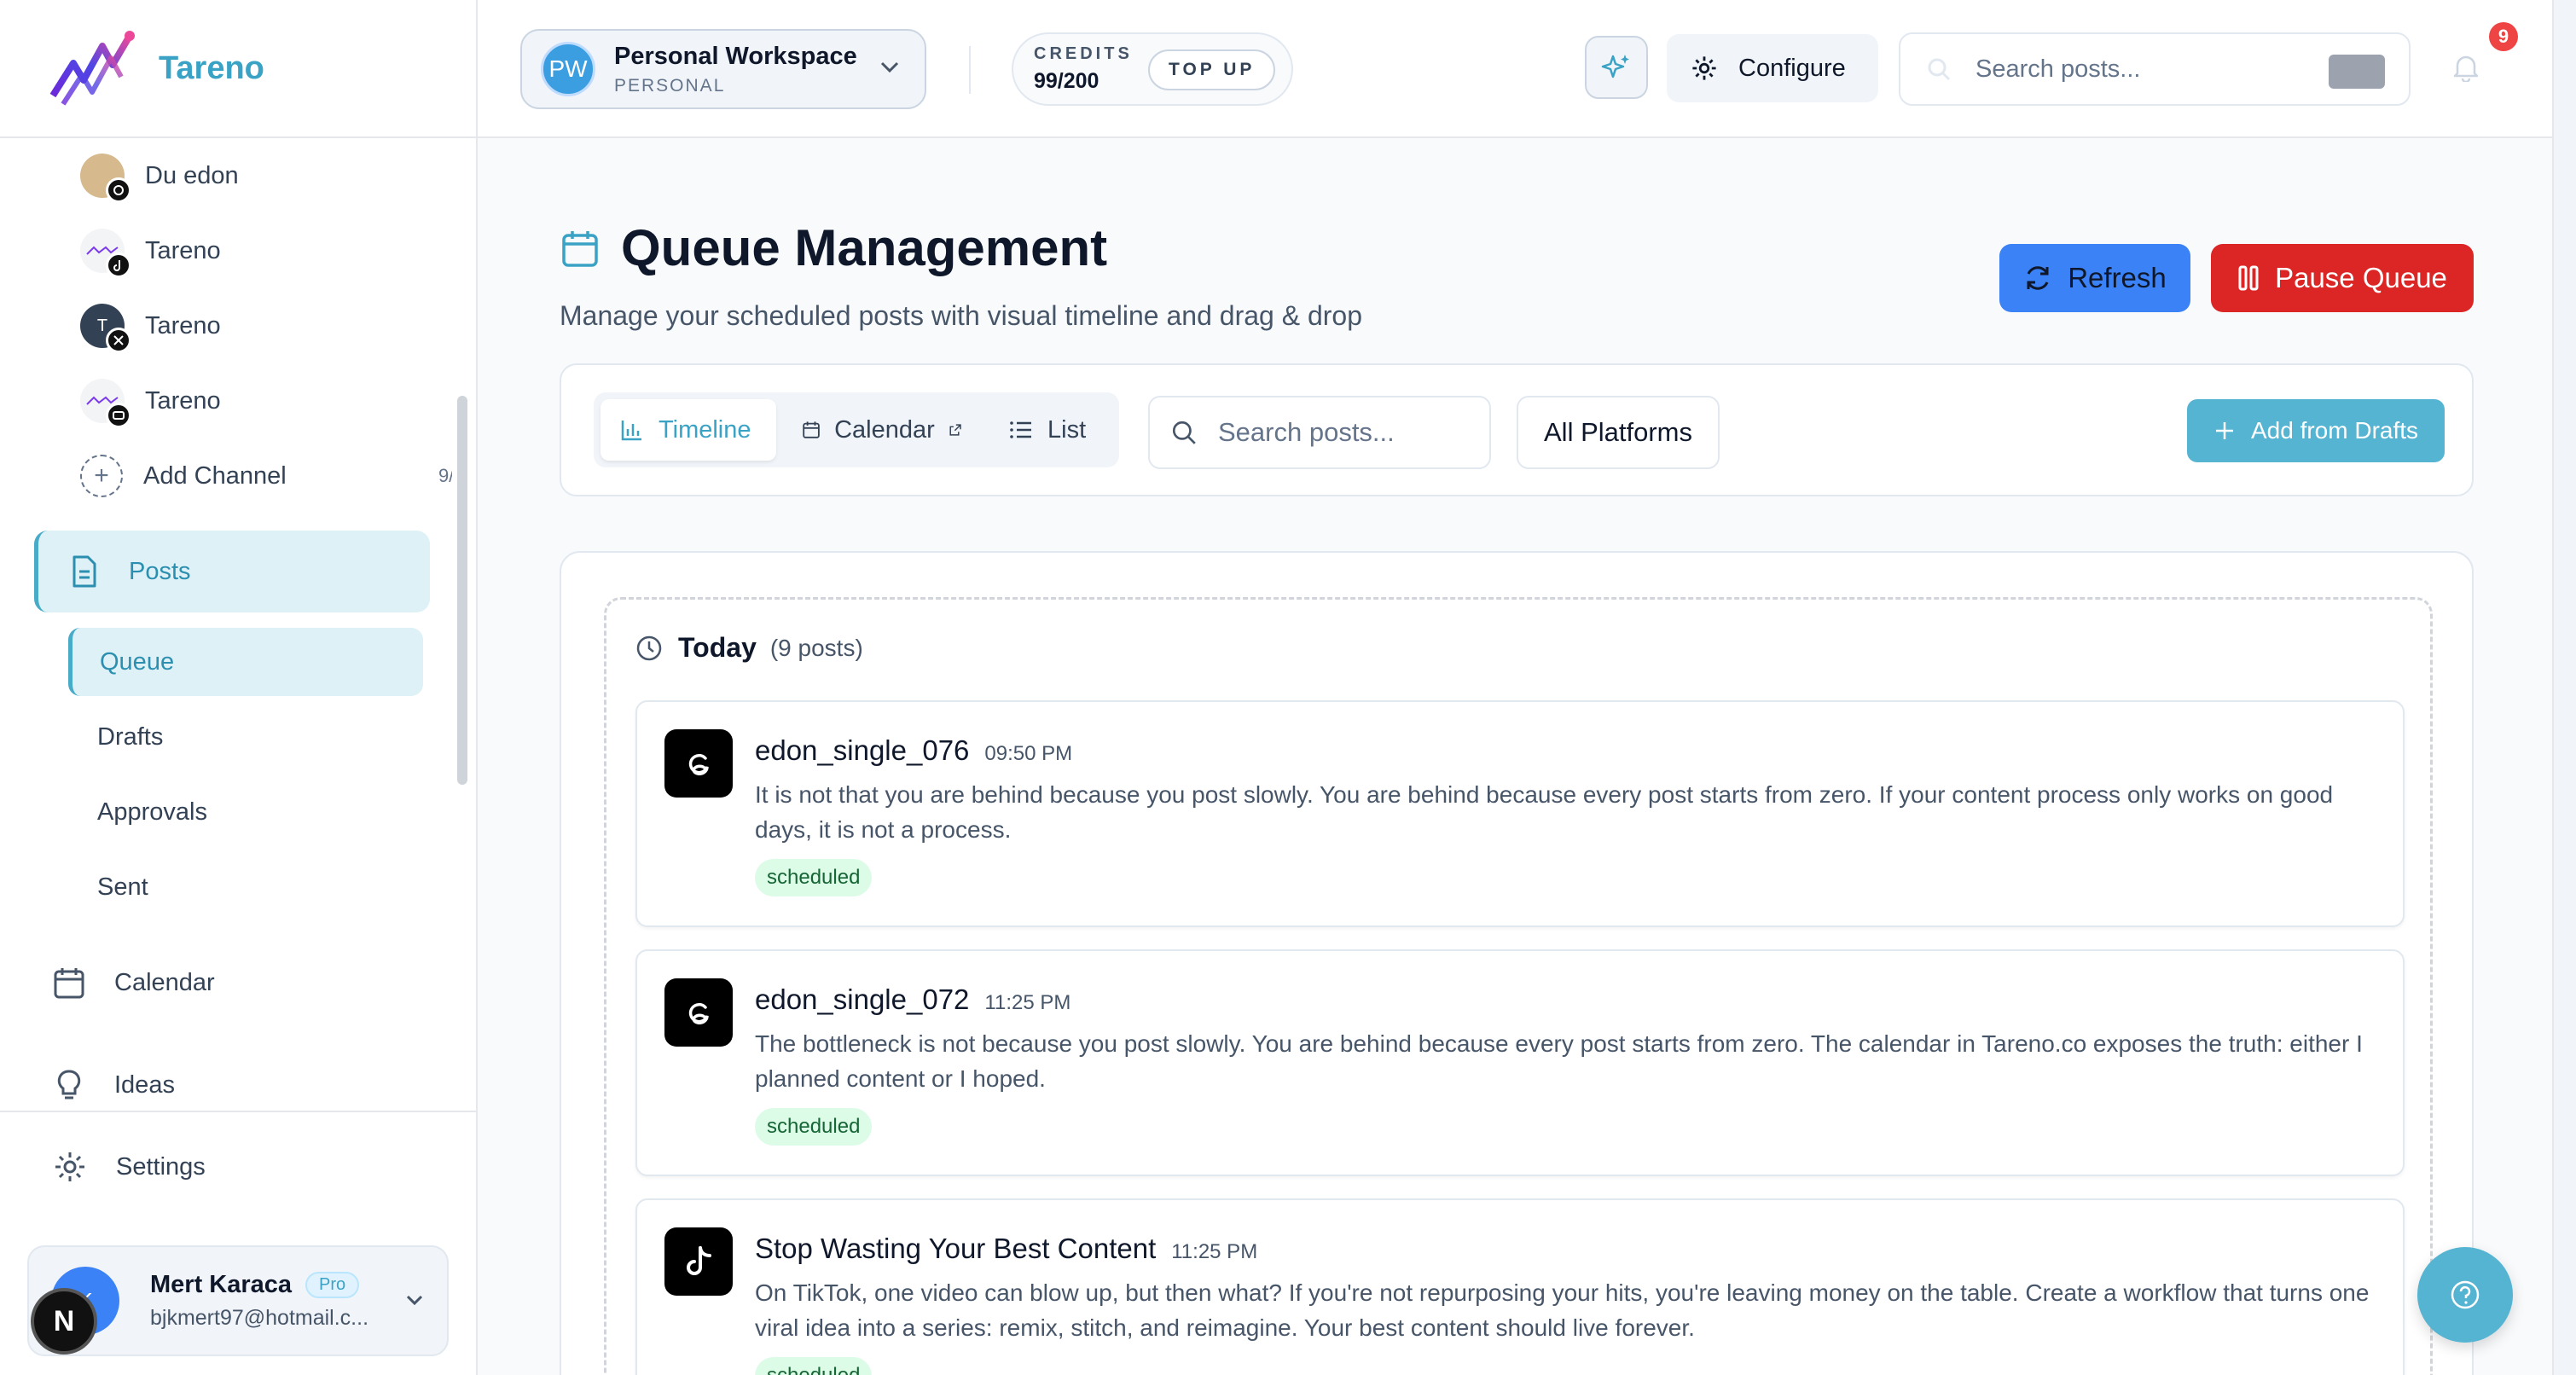 This screenshot has height=1375, width=2576. Describe the element at coordinates (266, 476) in the screenshot. I see `add-channel-button: + Add Channel 9/15` at that location.